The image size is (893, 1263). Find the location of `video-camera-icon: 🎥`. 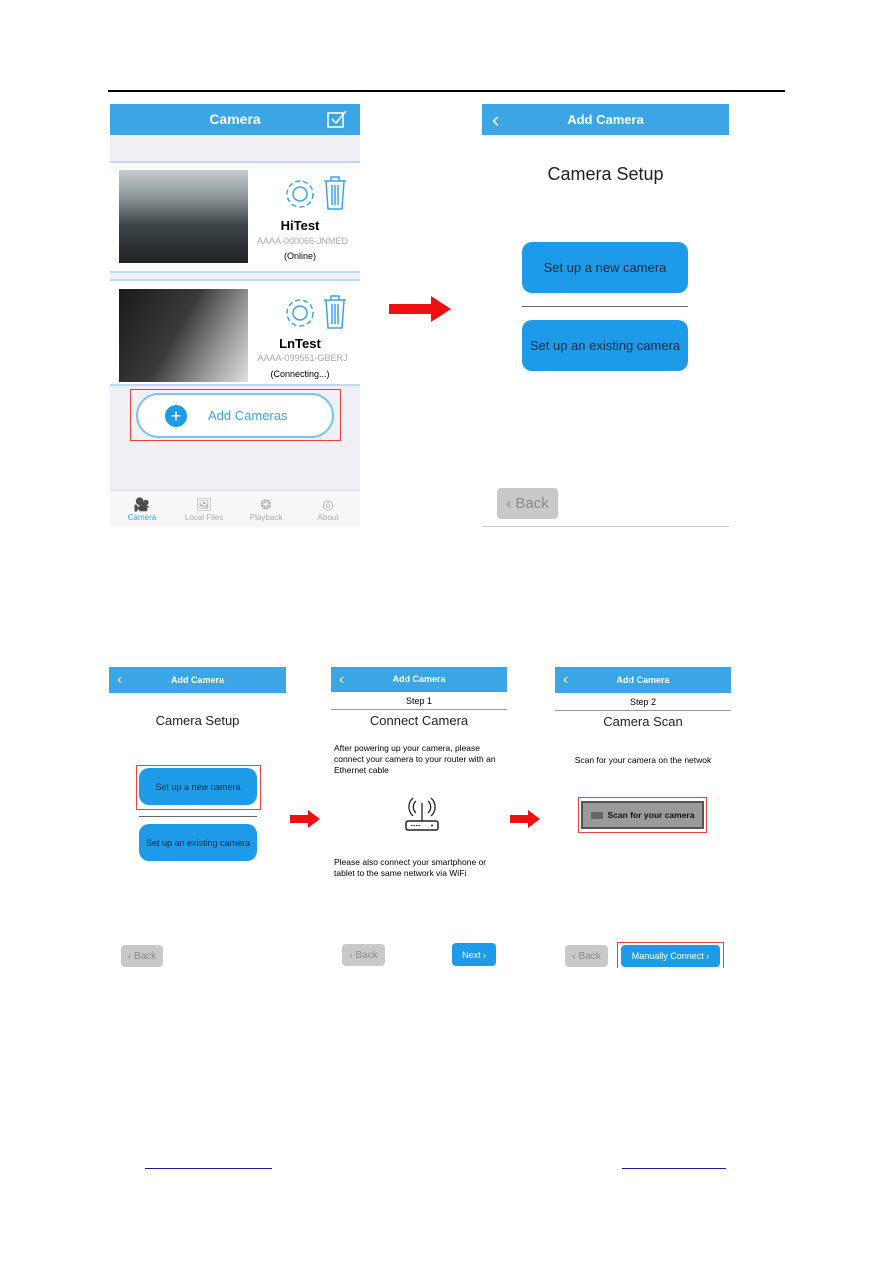

video-camera-icon: 🎥 is located at coordinates (142, 504).